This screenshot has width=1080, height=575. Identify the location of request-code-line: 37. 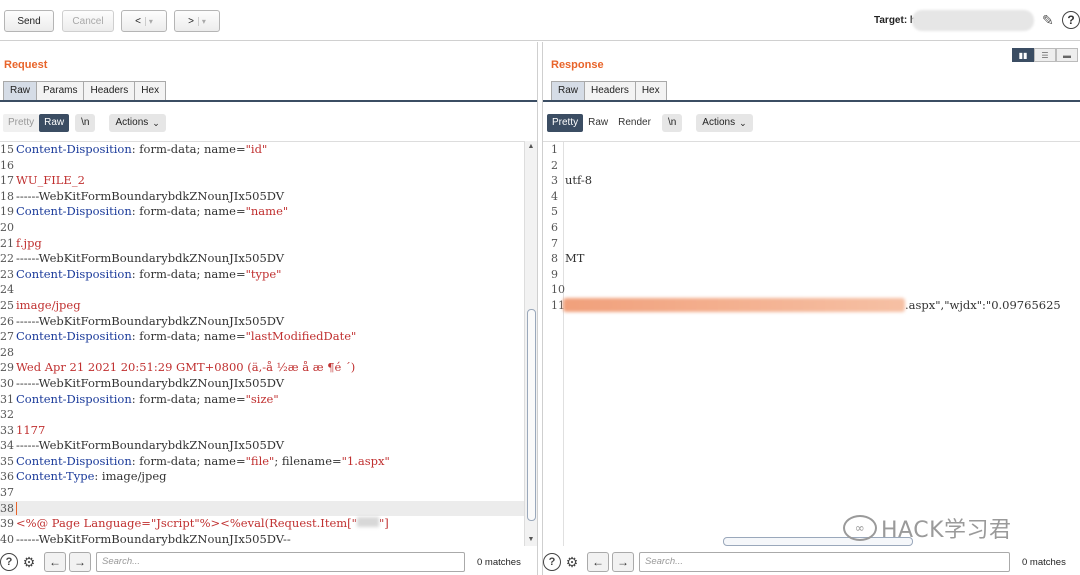
(262, 493).